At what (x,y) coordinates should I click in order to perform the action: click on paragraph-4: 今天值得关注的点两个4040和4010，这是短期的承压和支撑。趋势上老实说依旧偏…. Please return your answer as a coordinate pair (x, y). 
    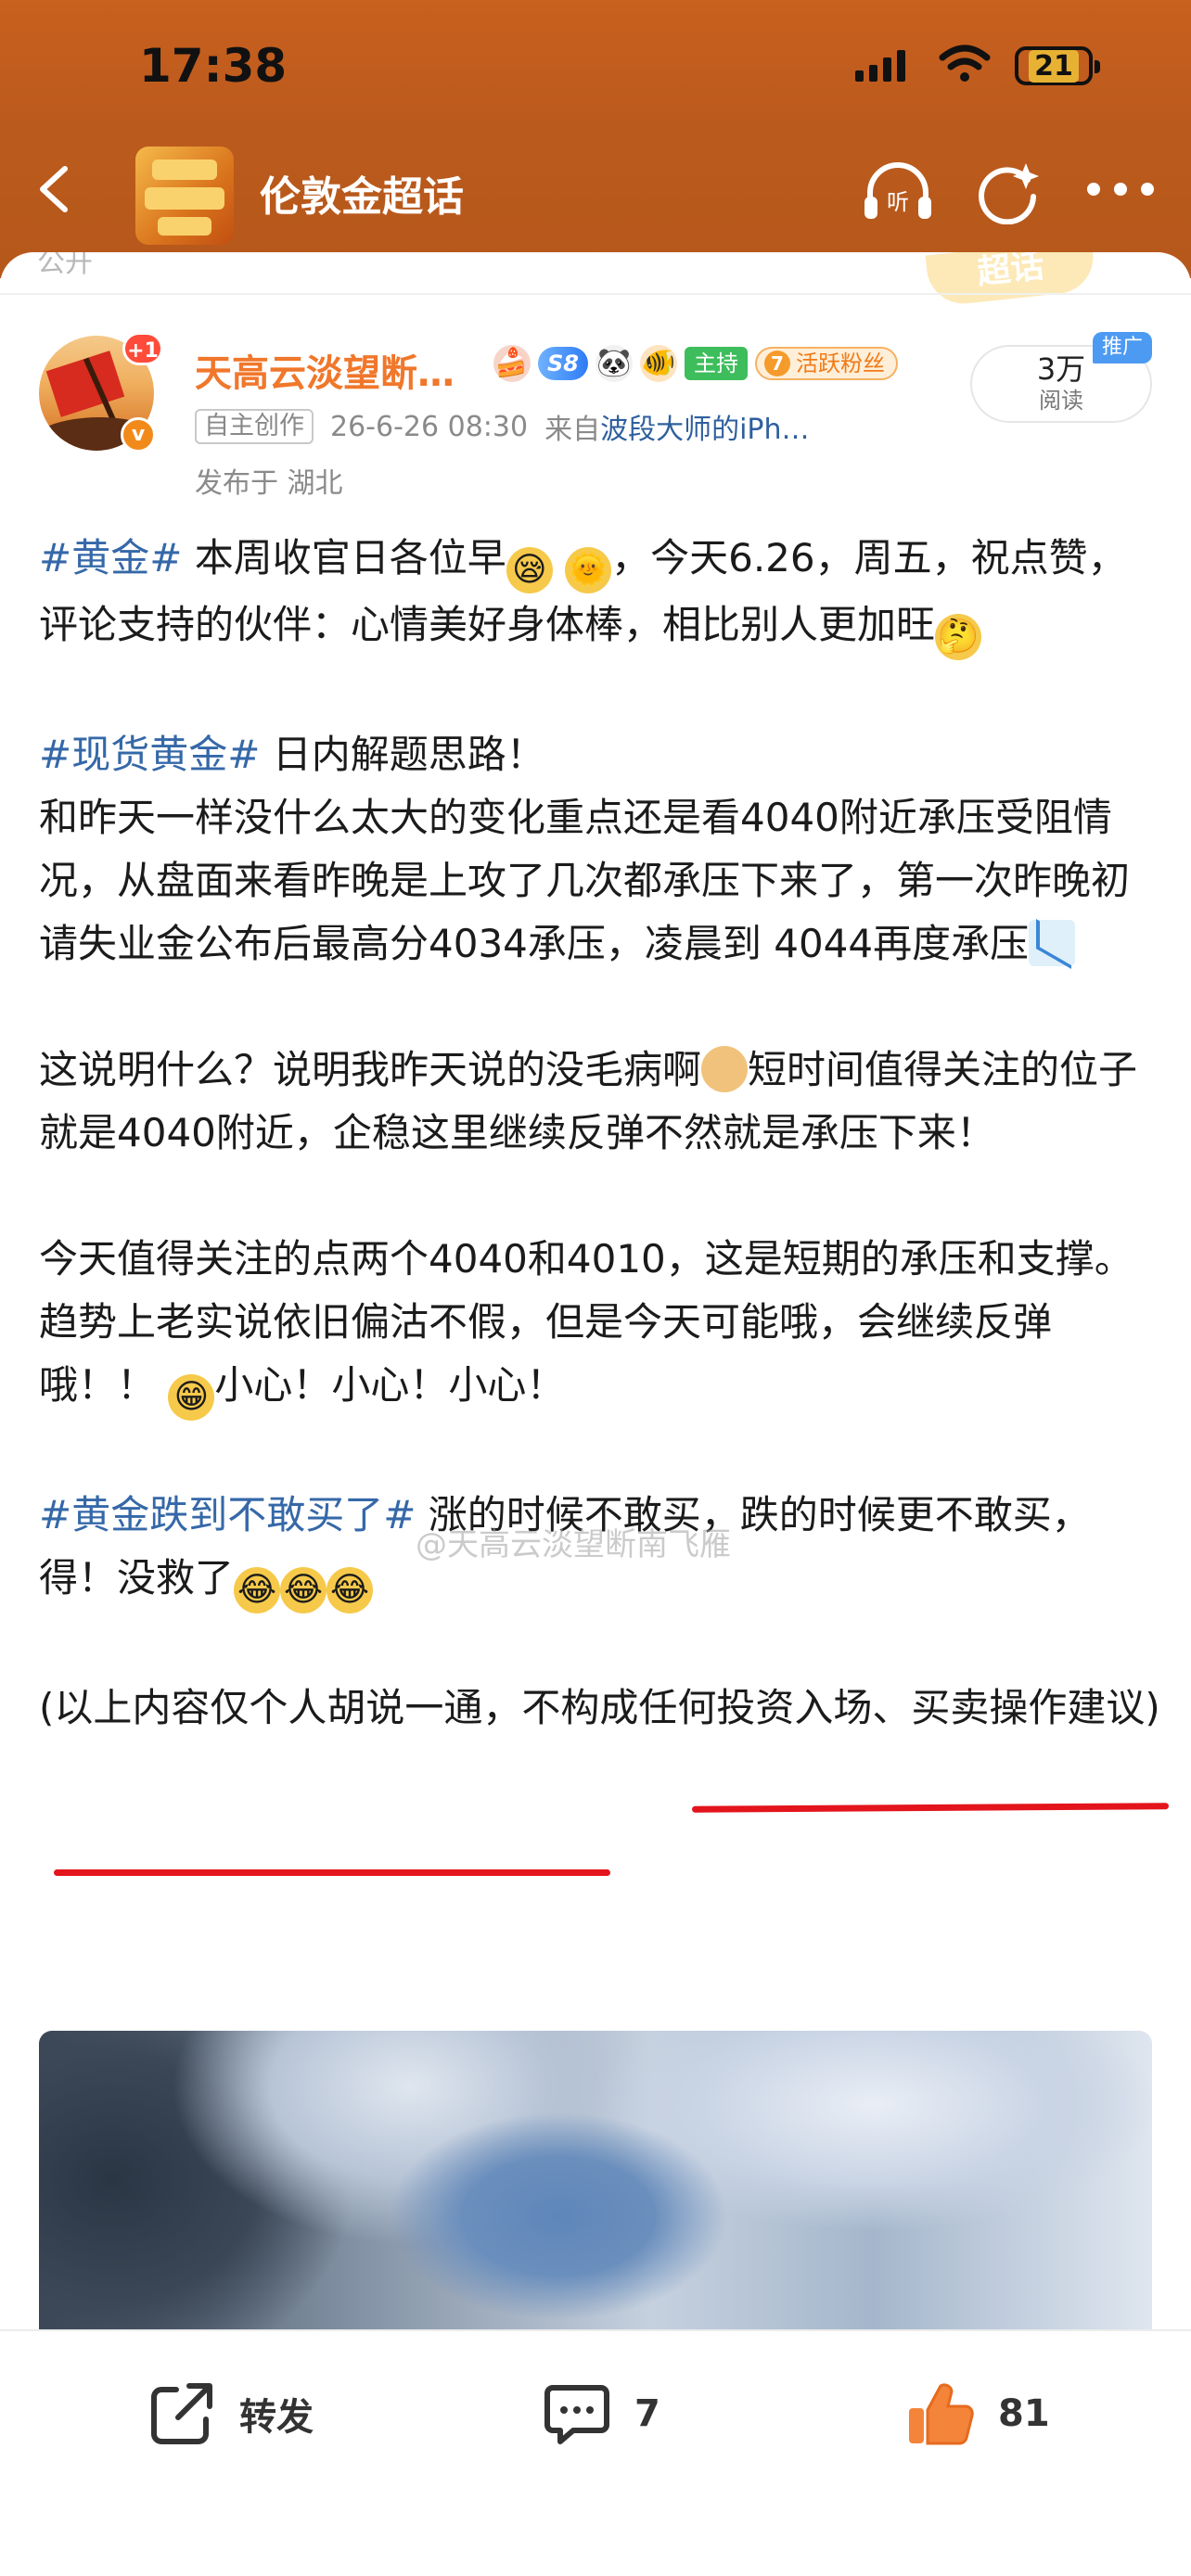
    Looking at the image, I should click on (600, 1324).